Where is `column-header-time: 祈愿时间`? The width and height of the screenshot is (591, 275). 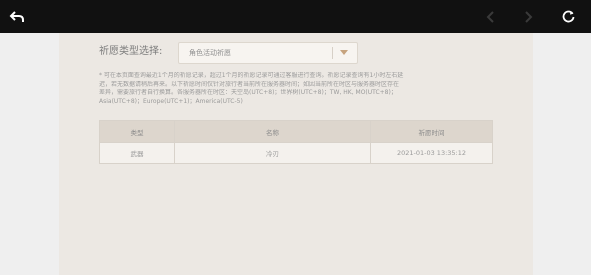
column-header-time: 祈愿时间 is located at coordinates (431, 131).